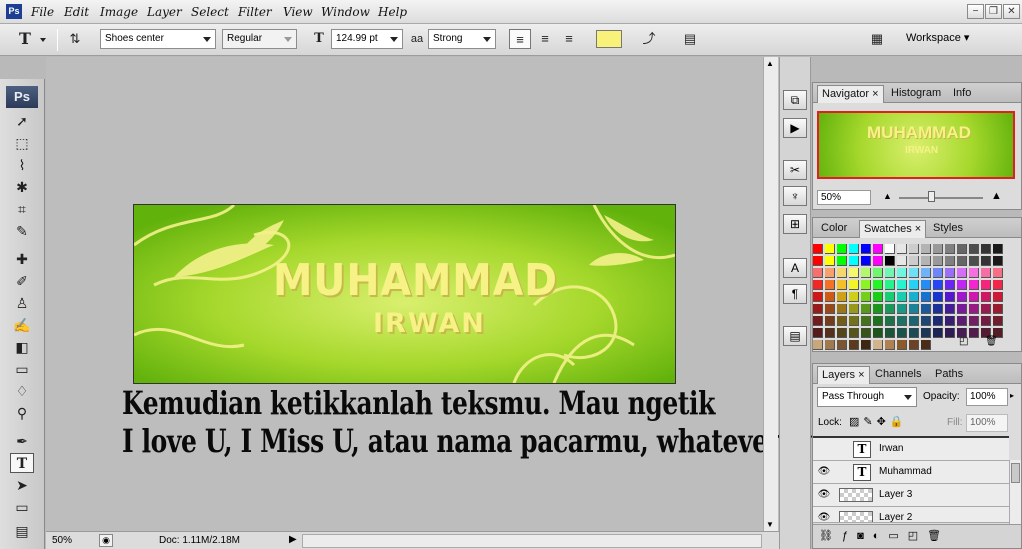  I want to click on gradient-tool-icon: ▭, so click(22, 369).